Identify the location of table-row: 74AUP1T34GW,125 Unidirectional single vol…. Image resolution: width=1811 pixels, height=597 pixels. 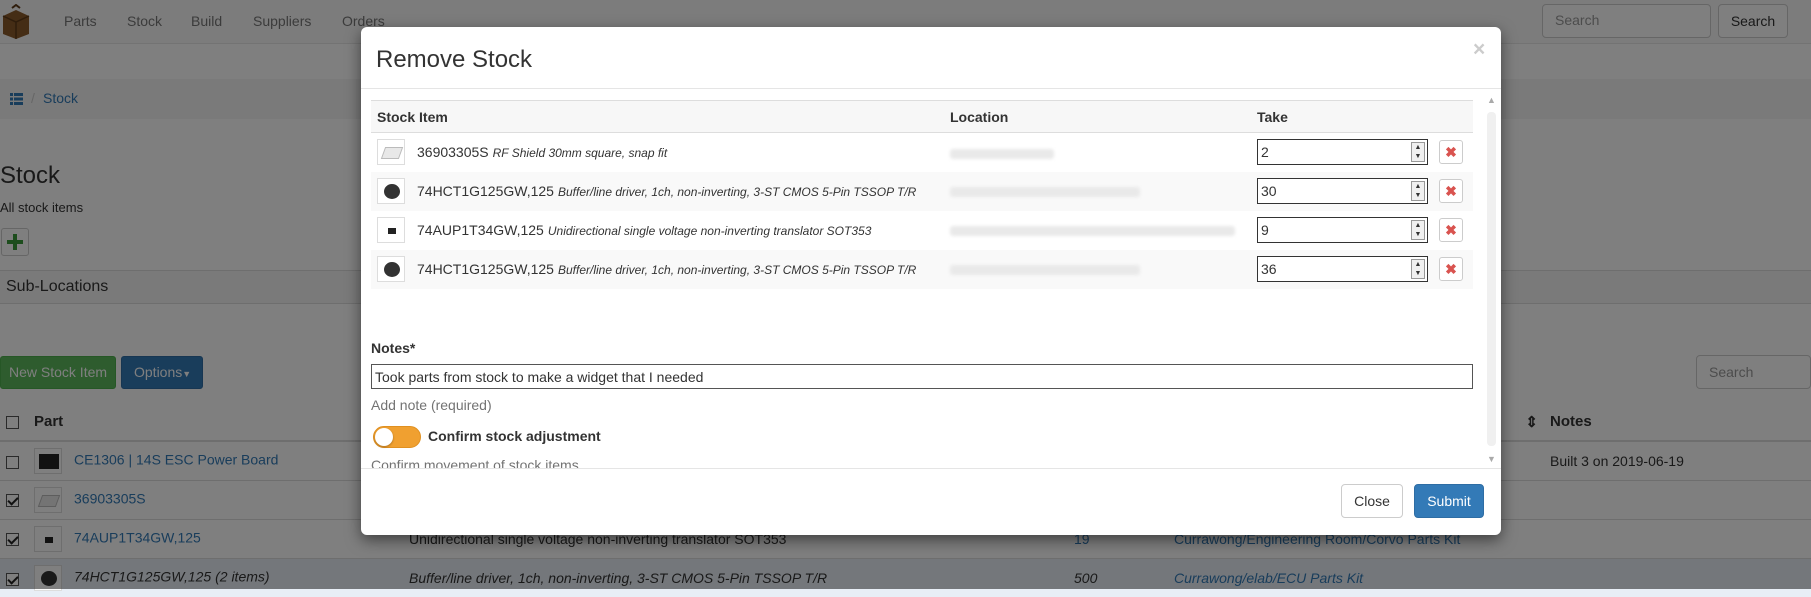
(922, 230).